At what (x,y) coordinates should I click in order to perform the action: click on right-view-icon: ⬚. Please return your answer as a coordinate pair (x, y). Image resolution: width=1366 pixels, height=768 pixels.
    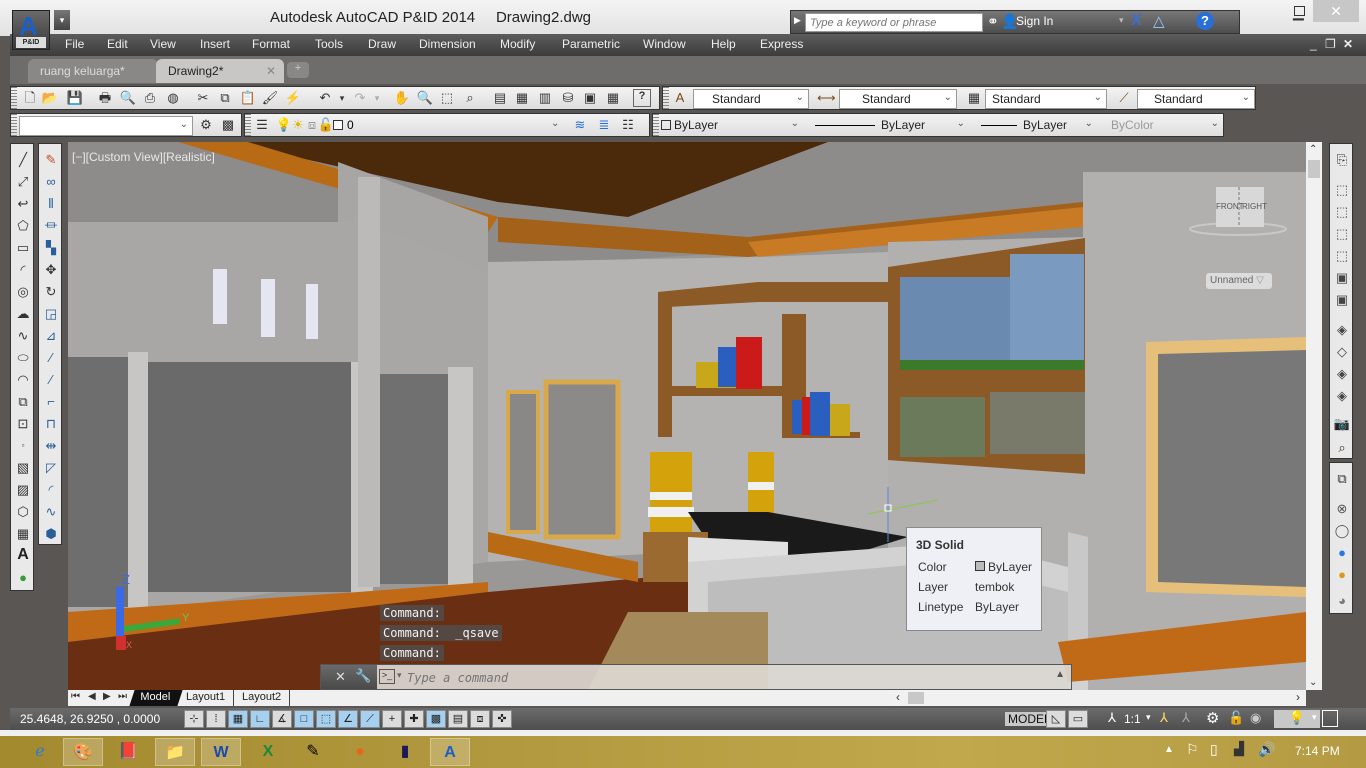
    Looking at the image, I should click on (1342, 256).